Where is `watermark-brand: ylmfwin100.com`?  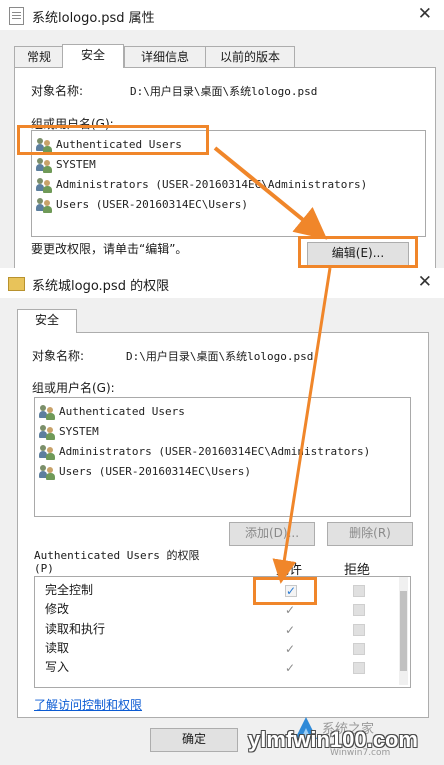
watermark-brand: ylmfwin100.com is located at coordinates (333, 739).